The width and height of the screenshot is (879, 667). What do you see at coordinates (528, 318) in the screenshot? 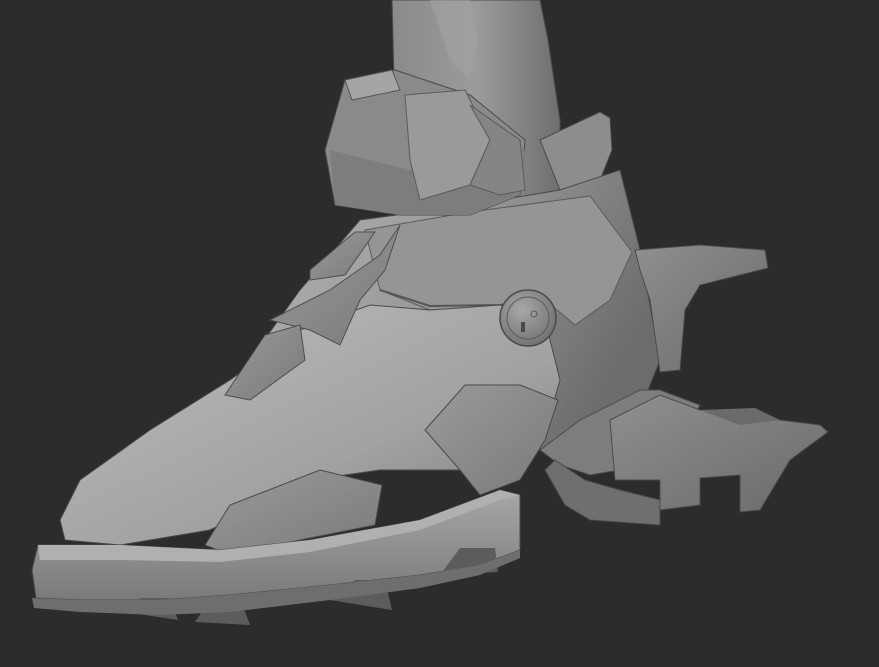
I see `side-dial` at bounding box center [528, 318].